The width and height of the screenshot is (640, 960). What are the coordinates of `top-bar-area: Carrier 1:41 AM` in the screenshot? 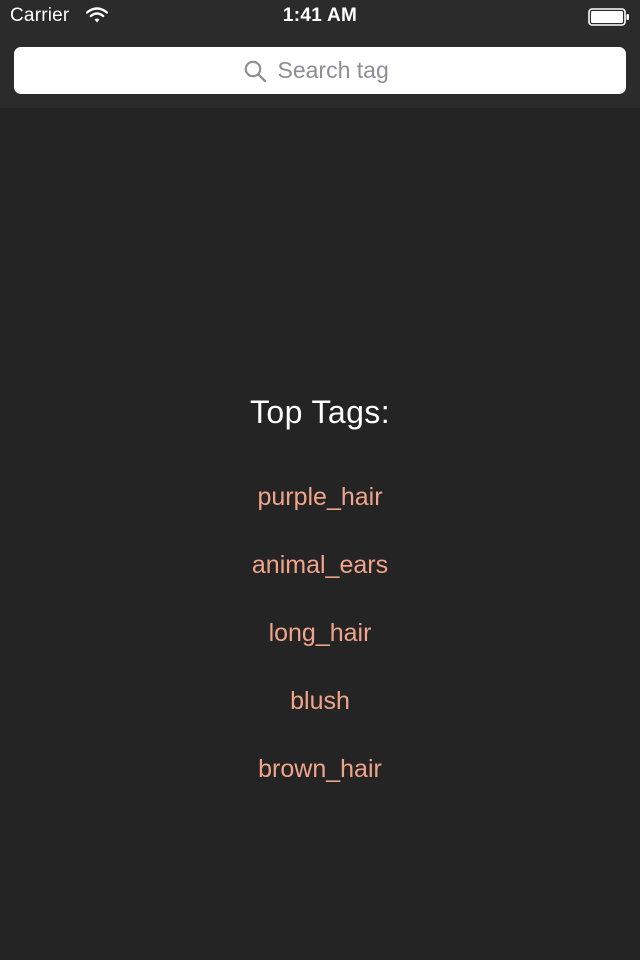 It's located at (320, 54).